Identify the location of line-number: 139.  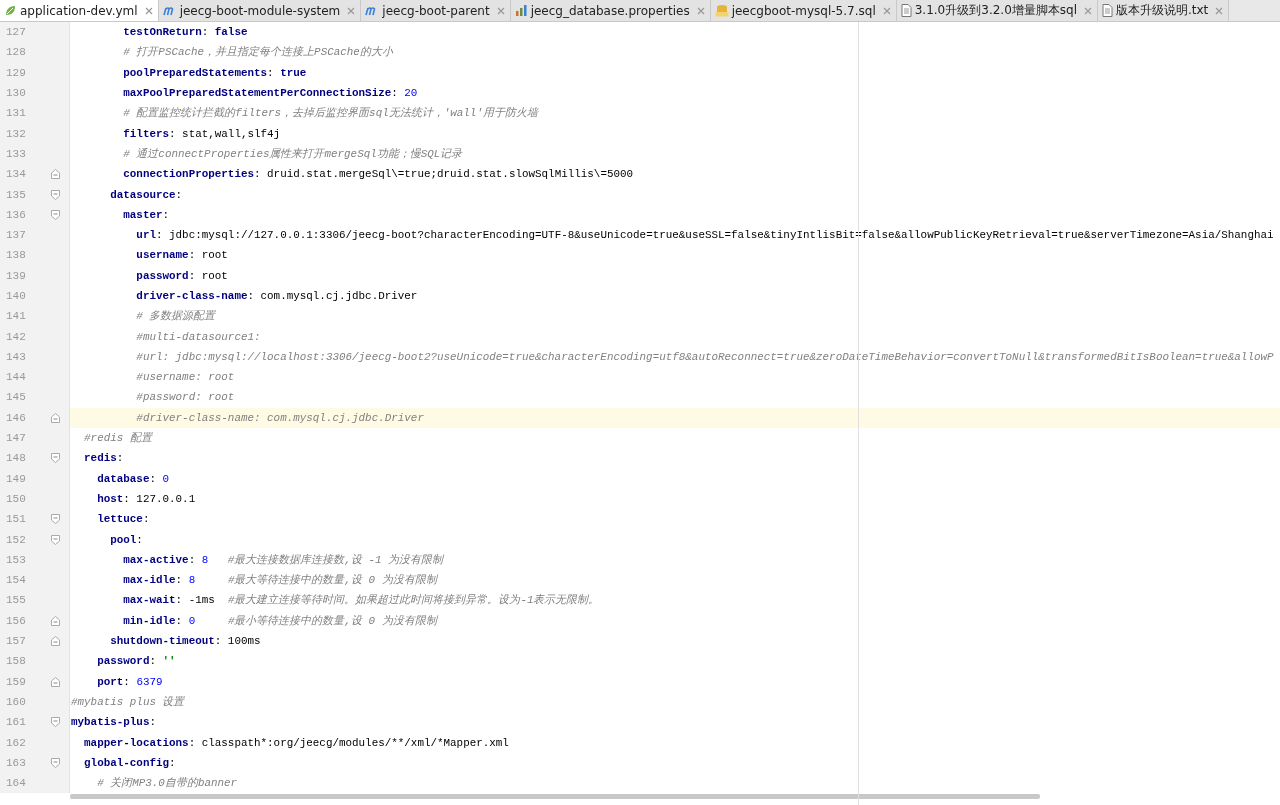
(16, 275).